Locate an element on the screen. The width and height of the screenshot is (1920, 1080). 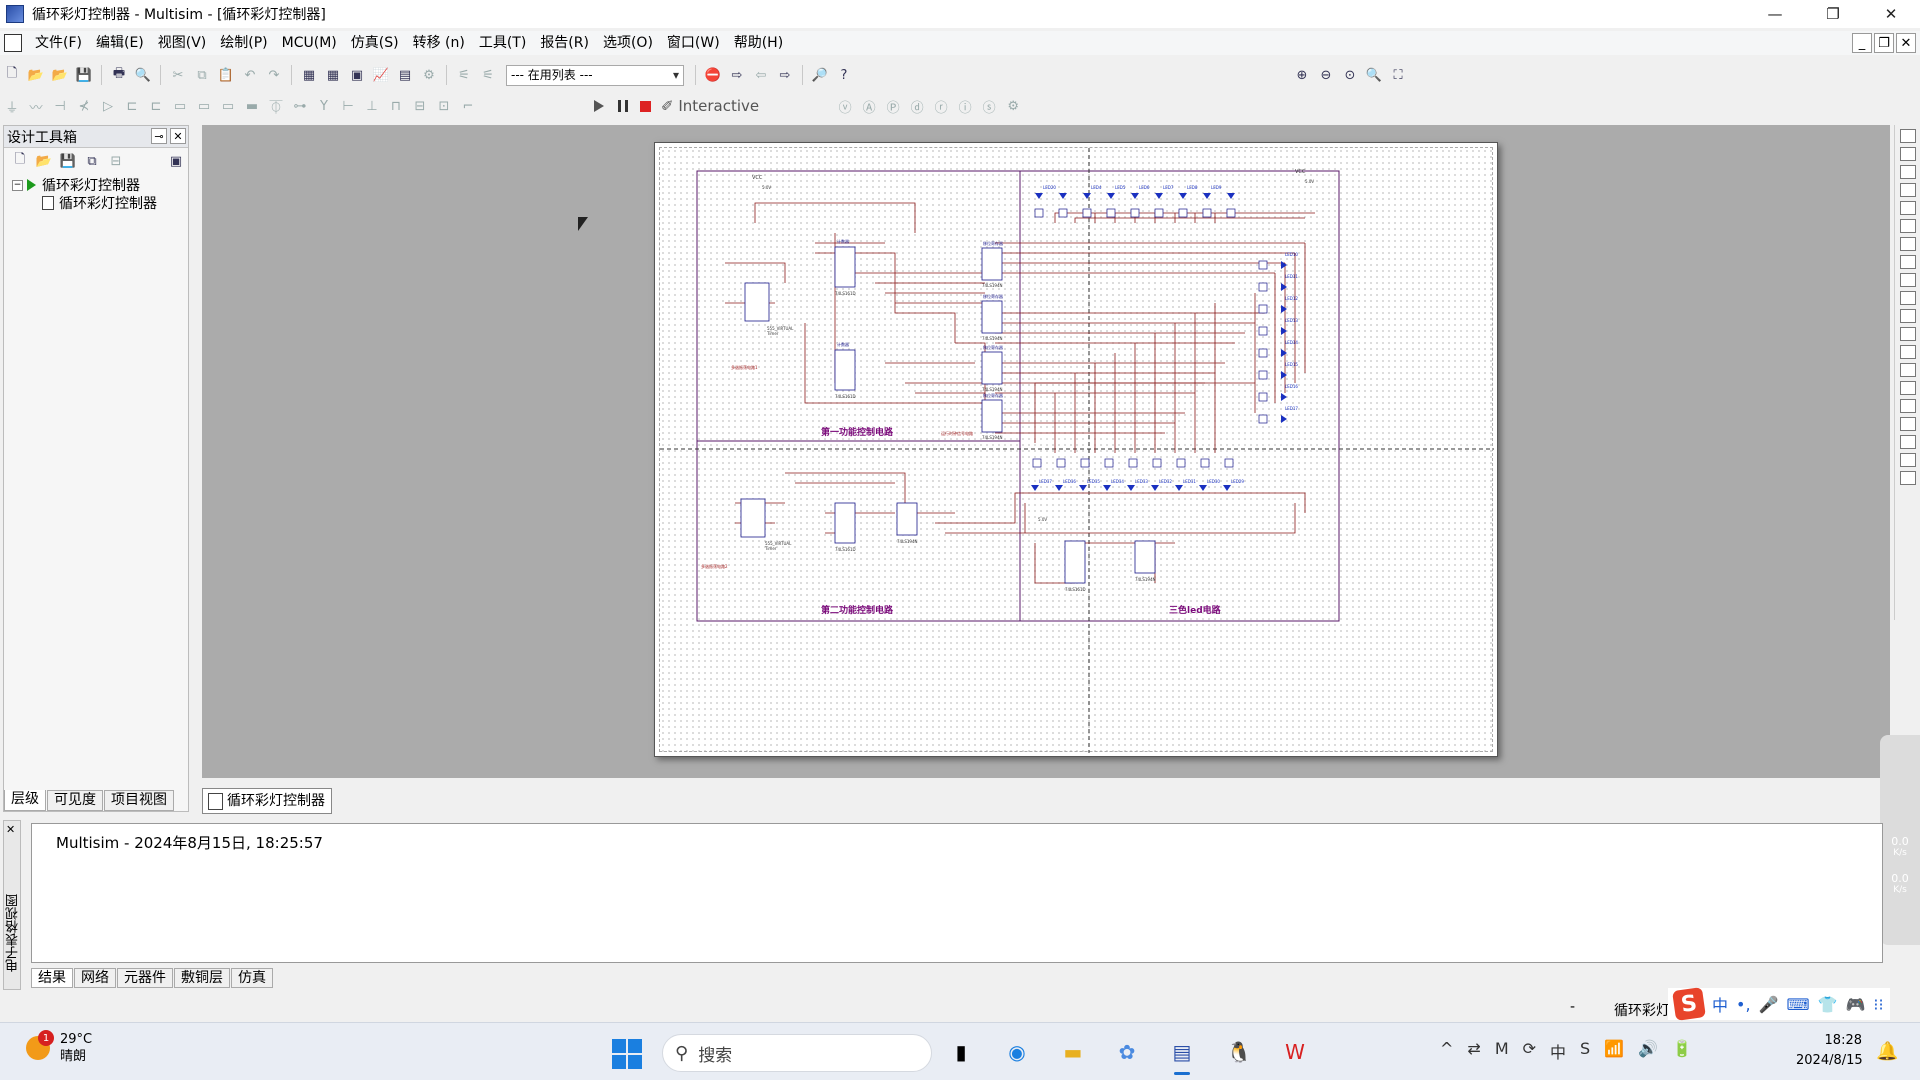
electromechanical-icon: ⊢ is located at coordinates (348, 106).